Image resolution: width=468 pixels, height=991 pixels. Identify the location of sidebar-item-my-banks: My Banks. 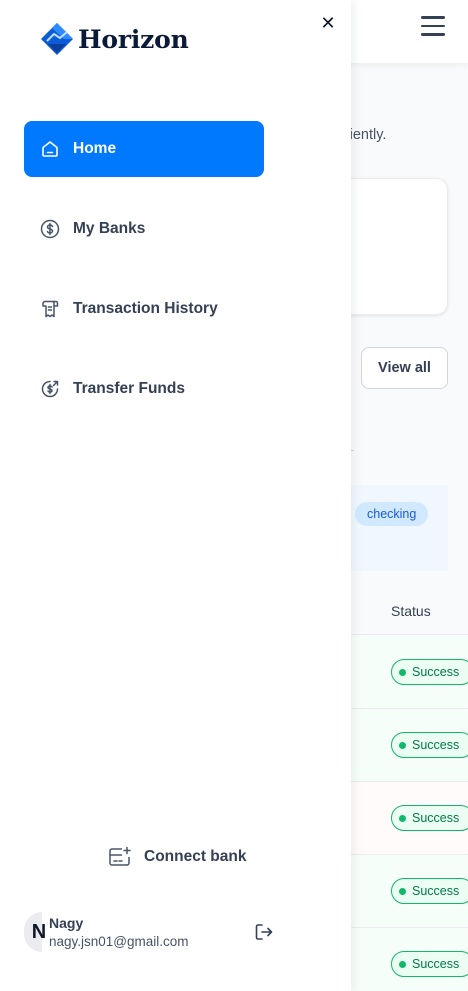
(144, 229).